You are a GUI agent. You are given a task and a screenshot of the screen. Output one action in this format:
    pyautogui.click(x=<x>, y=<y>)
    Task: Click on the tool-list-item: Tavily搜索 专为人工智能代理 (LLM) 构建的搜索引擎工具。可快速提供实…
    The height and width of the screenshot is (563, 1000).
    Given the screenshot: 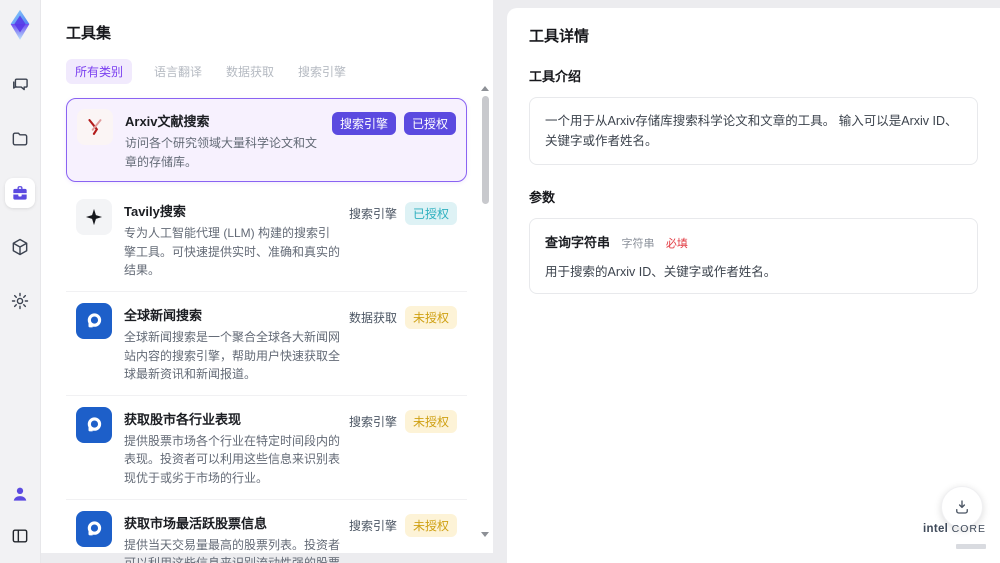 What is the action you would take?
    pyautogui.click(x=266, y=239)
    